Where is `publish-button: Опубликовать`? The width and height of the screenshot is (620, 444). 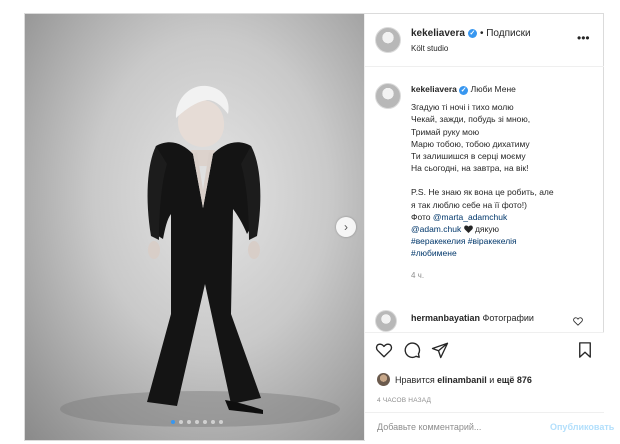
publish-button: Опубликовать is located at coordinates (582, 427).